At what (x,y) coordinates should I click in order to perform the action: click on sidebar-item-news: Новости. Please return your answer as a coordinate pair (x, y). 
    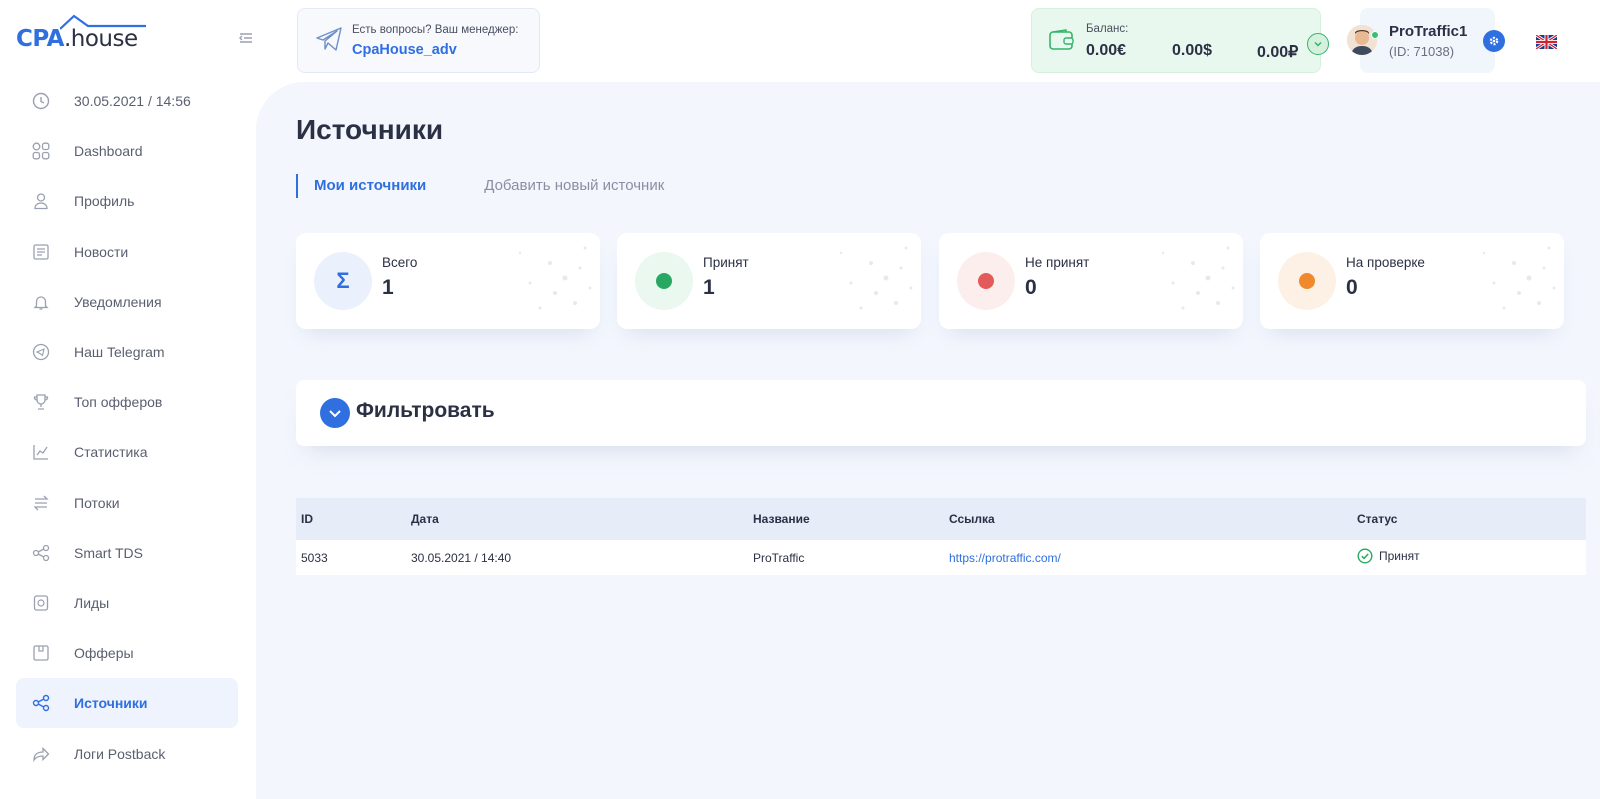
    Looking at the image, I should click on (127, 252).